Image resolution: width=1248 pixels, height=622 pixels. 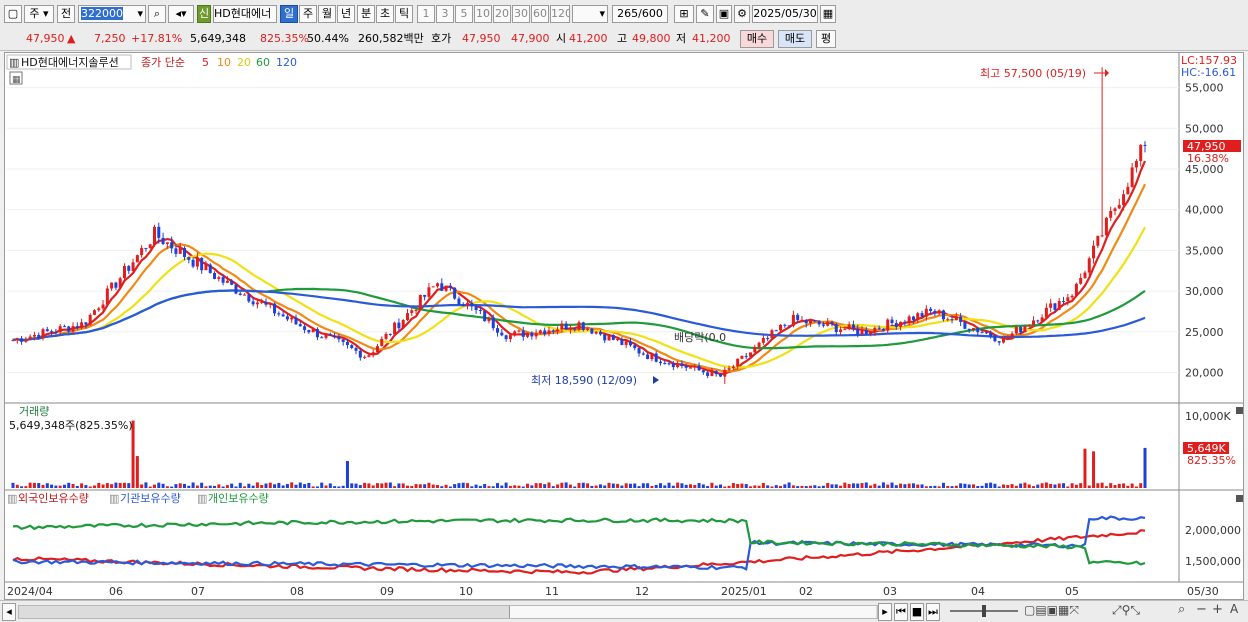 What do you see at coordinates (9, 612) in the screenshot?
I see `scroll-left-icon: ◂` at bounding box center [9, 612].